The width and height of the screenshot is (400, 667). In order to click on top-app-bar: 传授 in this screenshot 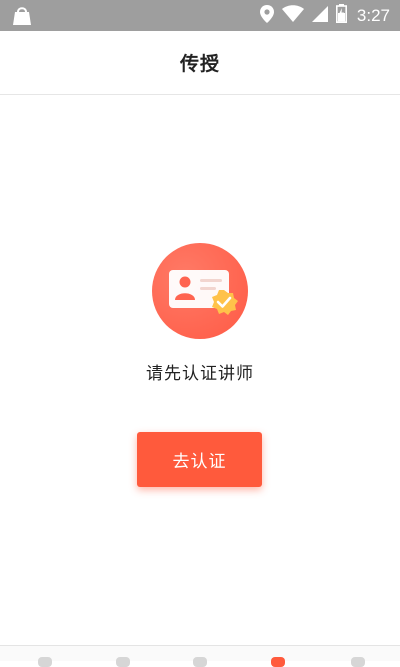, I will do `click(200, 63)`.